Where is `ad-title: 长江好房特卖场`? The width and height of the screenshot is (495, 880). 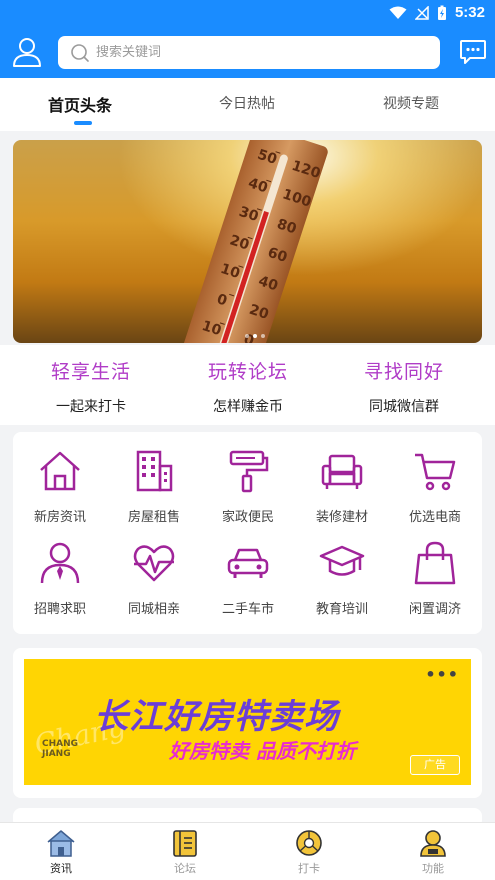 ad-title: 长江好房特卖场 is located at coordinates (216, 717).